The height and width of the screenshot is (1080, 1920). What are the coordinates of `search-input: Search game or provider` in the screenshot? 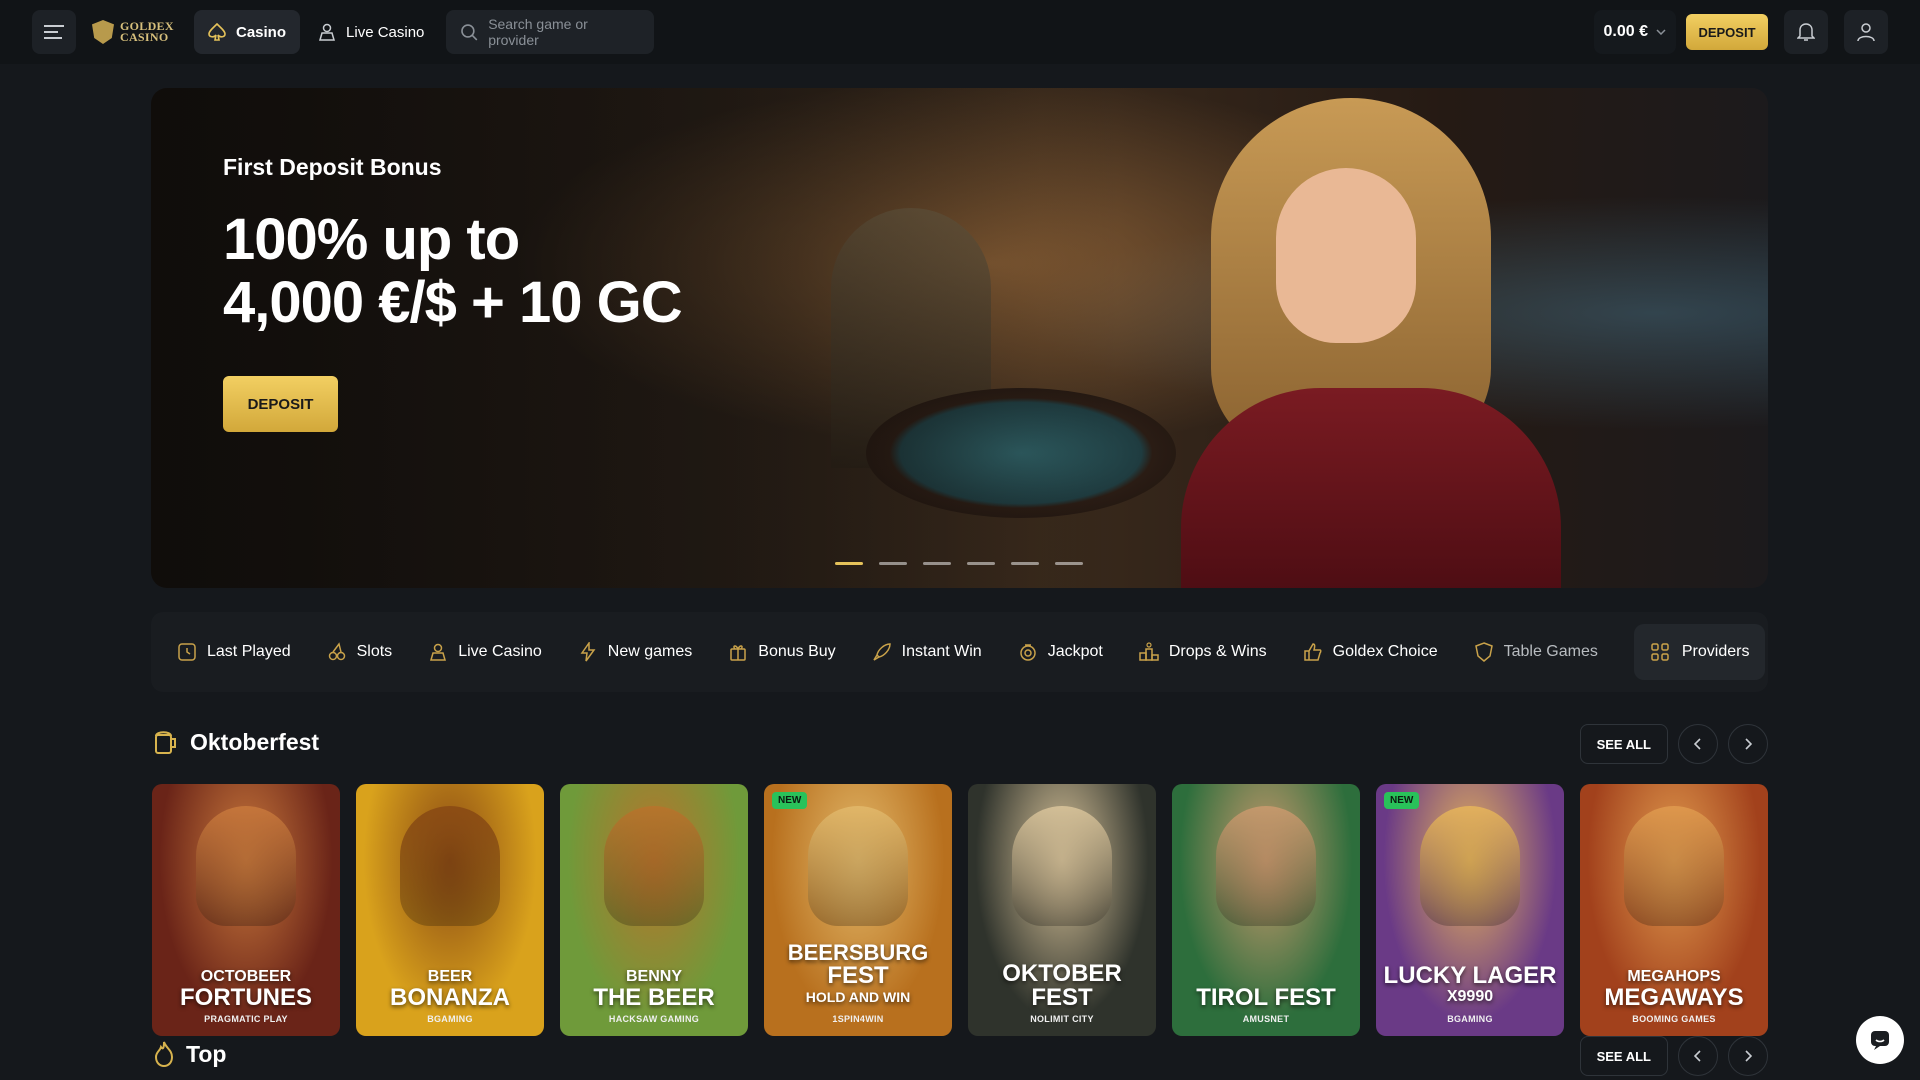 It's located at (550, 32).